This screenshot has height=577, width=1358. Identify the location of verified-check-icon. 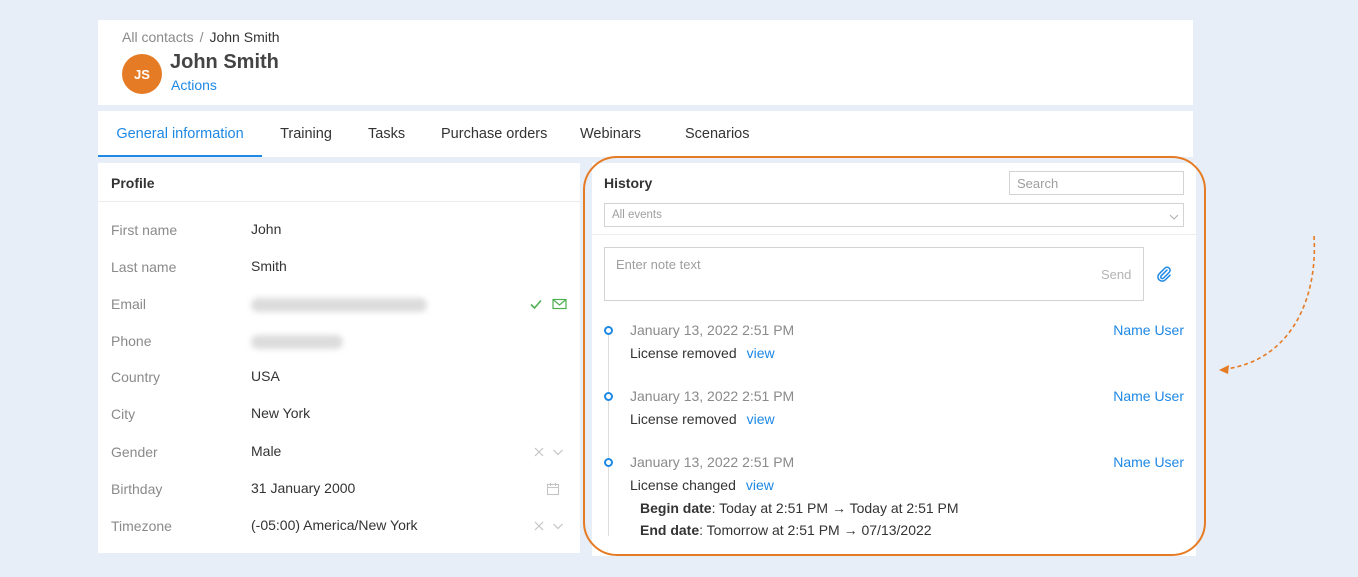
(536, 306).